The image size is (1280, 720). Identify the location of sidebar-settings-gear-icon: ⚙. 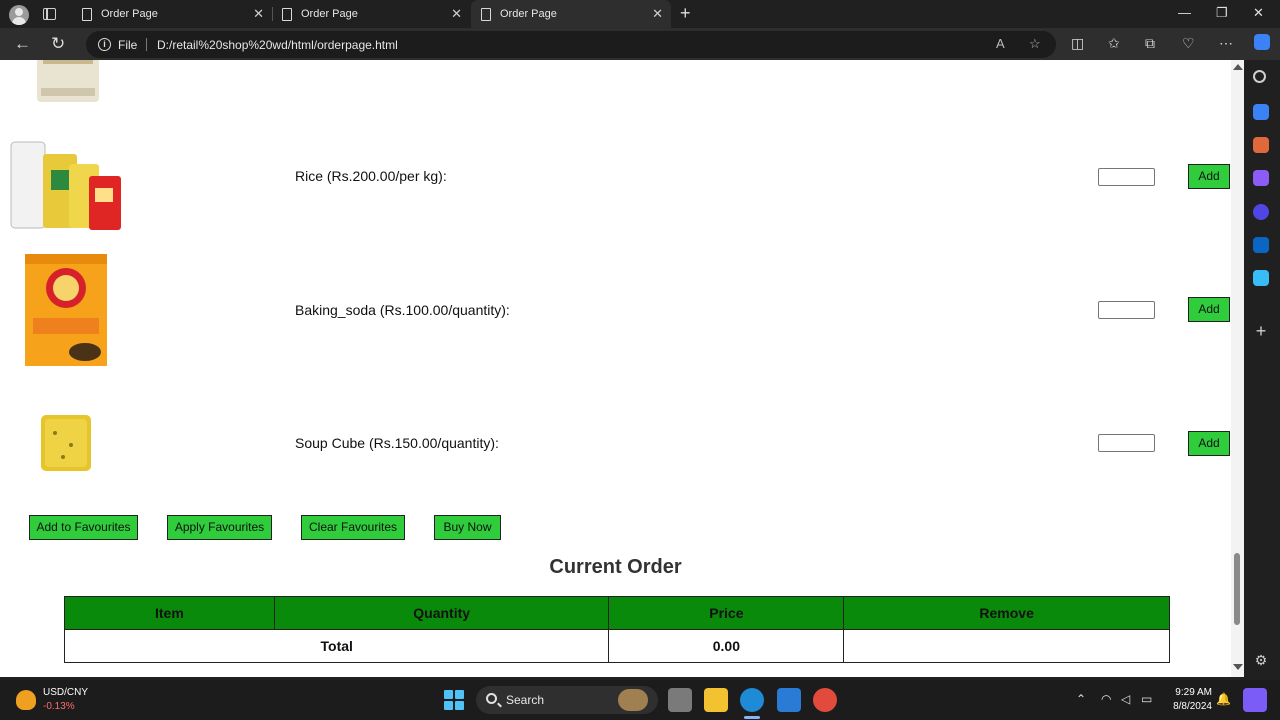
(1261, 660).